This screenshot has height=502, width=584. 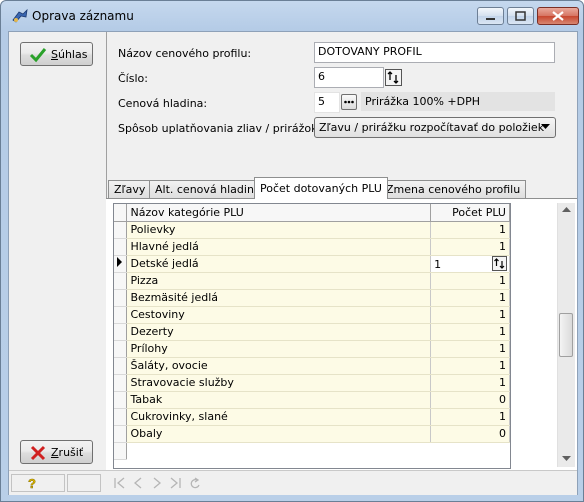 What do you see at coordinates (279, 213) in the screenshot?
I see `column-header-category-name: Názov kategórie PLU` at bounding box center [279, 213].